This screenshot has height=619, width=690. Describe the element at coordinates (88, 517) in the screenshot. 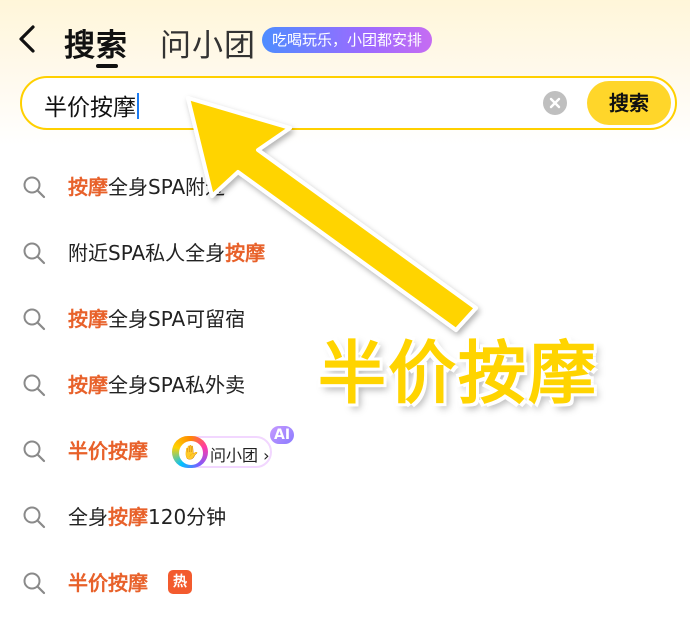

I see `suggestion-prefix: 全身` at that location.